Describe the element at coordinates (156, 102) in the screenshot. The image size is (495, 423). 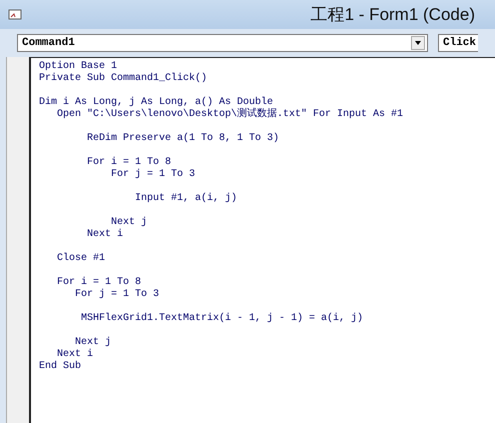
I see `code-line: Dim i As Long, j As Long, a() As Double` at that location.